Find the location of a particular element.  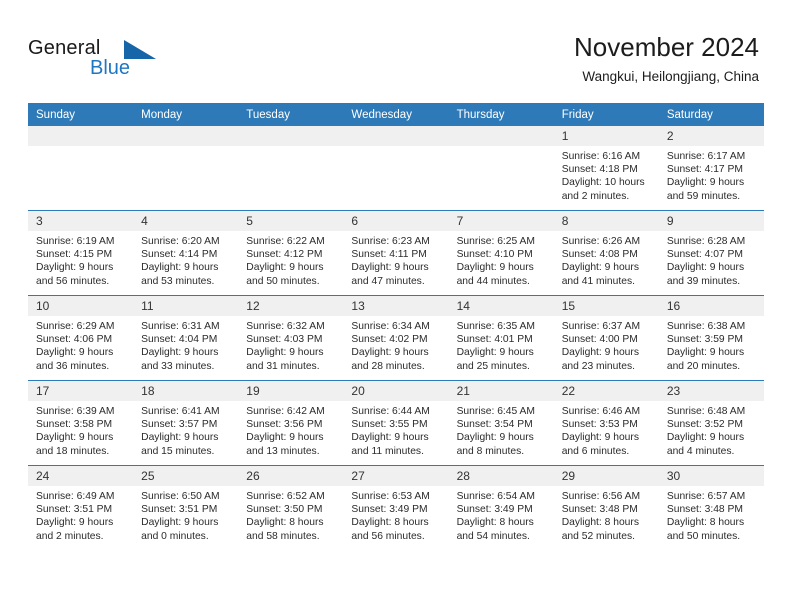

daylight-text: Daylight: 9 hours and 44 minutes. is located at coordinates (495, 274).